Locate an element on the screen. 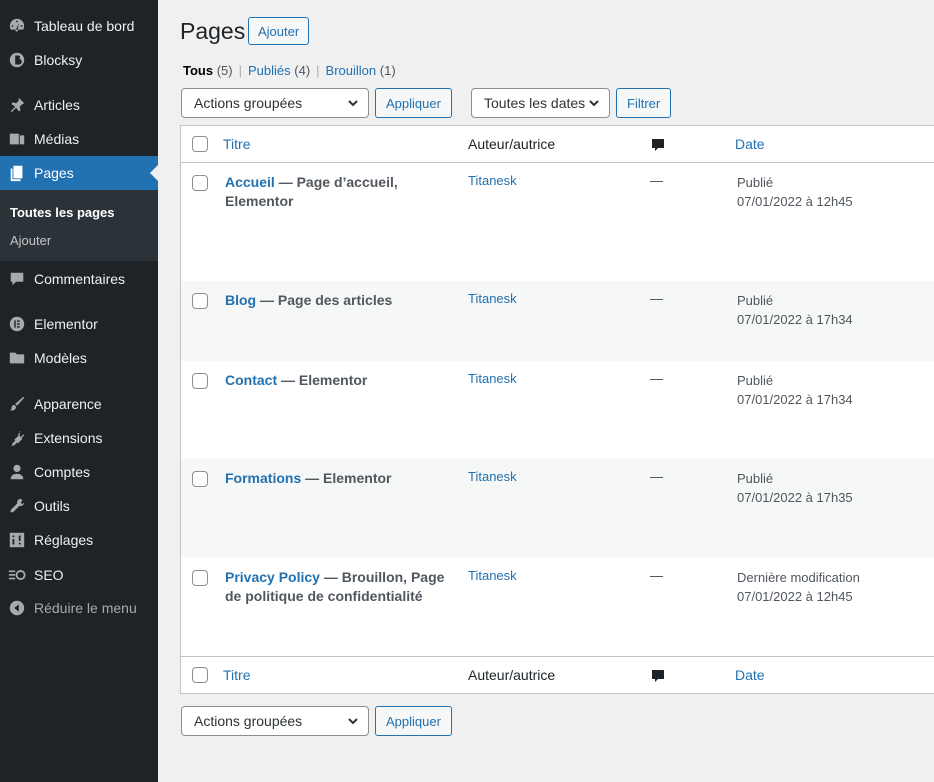  filter-draft: Brouillon (1) is located at coordinates (361, 70).